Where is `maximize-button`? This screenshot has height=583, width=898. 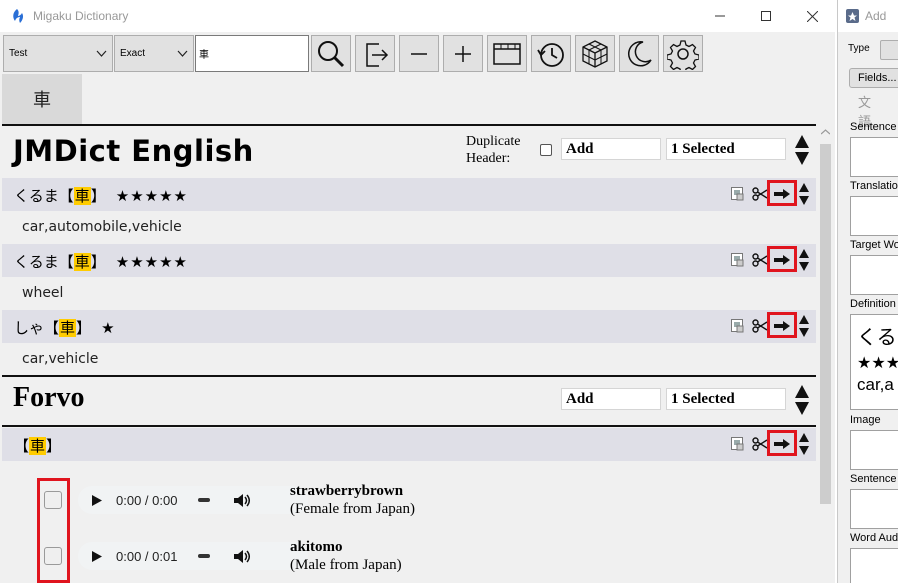
maximize-button is located at coordinates (766, 16).